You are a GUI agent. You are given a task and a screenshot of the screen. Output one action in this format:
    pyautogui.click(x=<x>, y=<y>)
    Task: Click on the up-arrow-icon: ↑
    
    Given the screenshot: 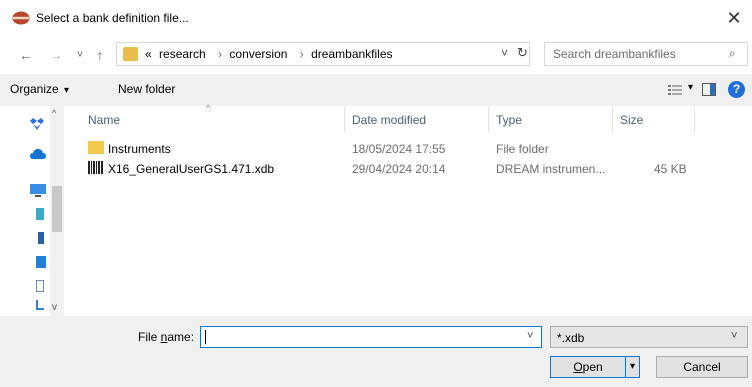 What is the action you would take?
    pyautogui.click(x=100, y=55)
    